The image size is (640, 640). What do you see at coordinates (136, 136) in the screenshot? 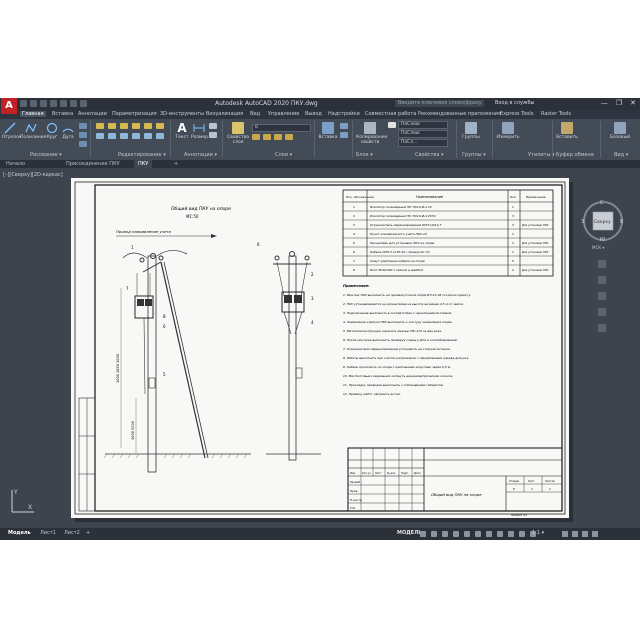
I see `scale-icon` at bounding box center [136, 136].